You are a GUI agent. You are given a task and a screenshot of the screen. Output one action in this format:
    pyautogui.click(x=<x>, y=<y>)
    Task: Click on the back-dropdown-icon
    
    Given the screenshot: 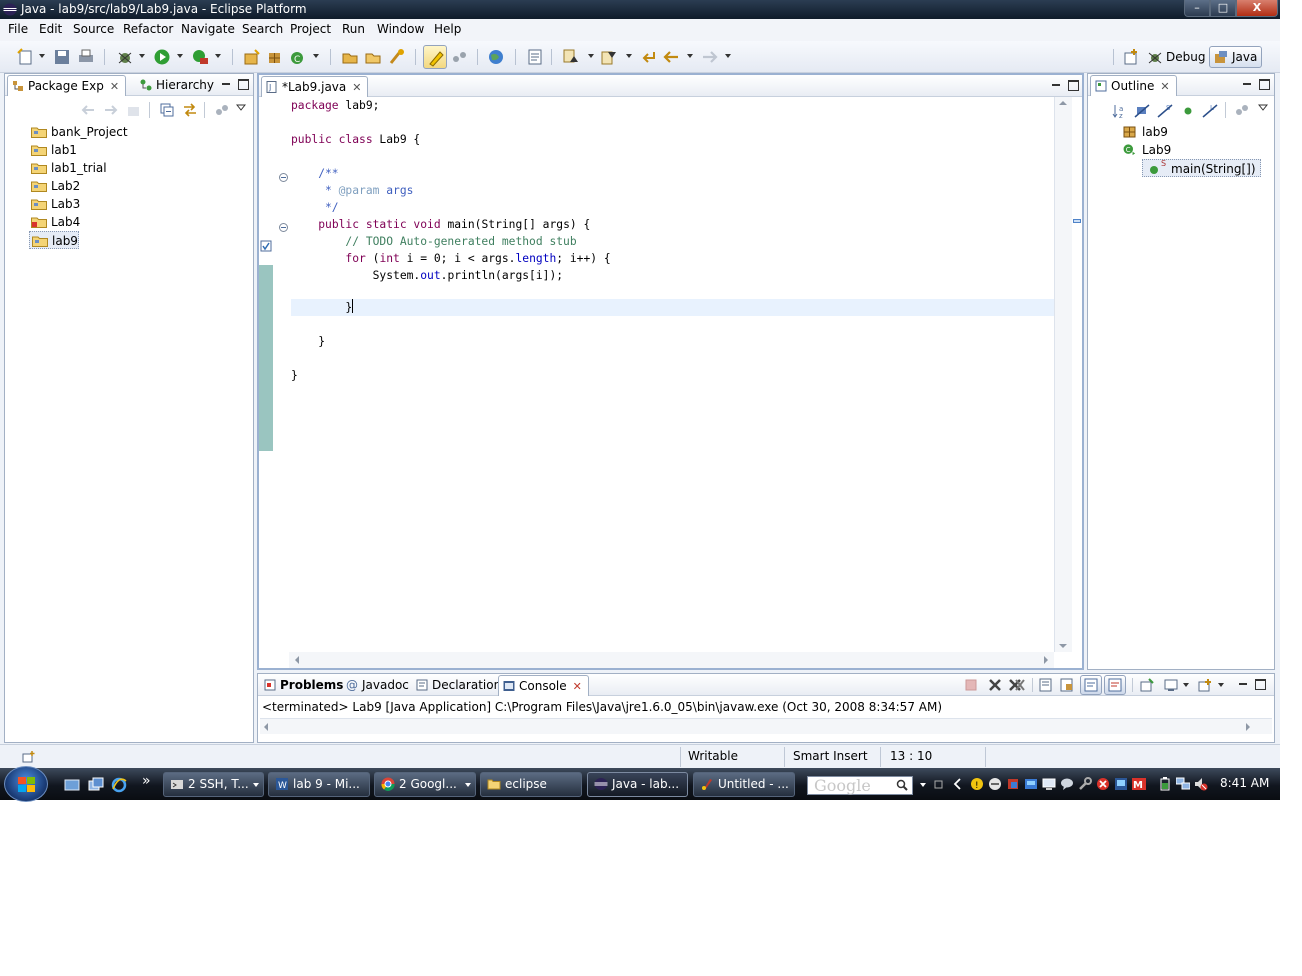 What is the action you would take?
    pyautogui.click(x=690, y=56)
    